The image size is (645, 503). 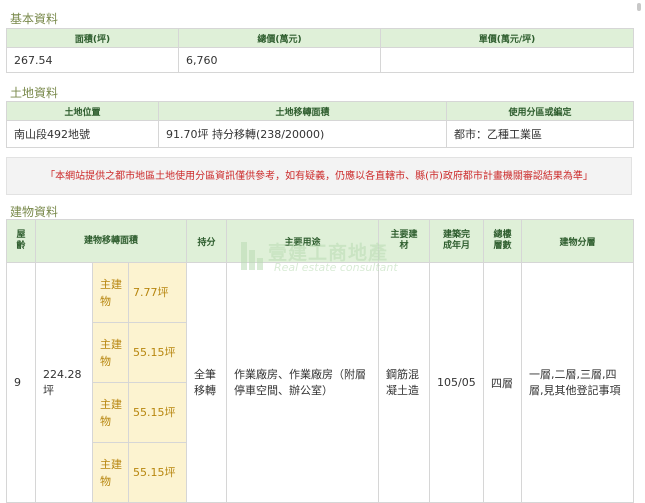 What do you see at coordinates (111, 241) in the screenshot?
I see `header-transfer-area: 建物移轉面積` at bounding box center [111, 241].